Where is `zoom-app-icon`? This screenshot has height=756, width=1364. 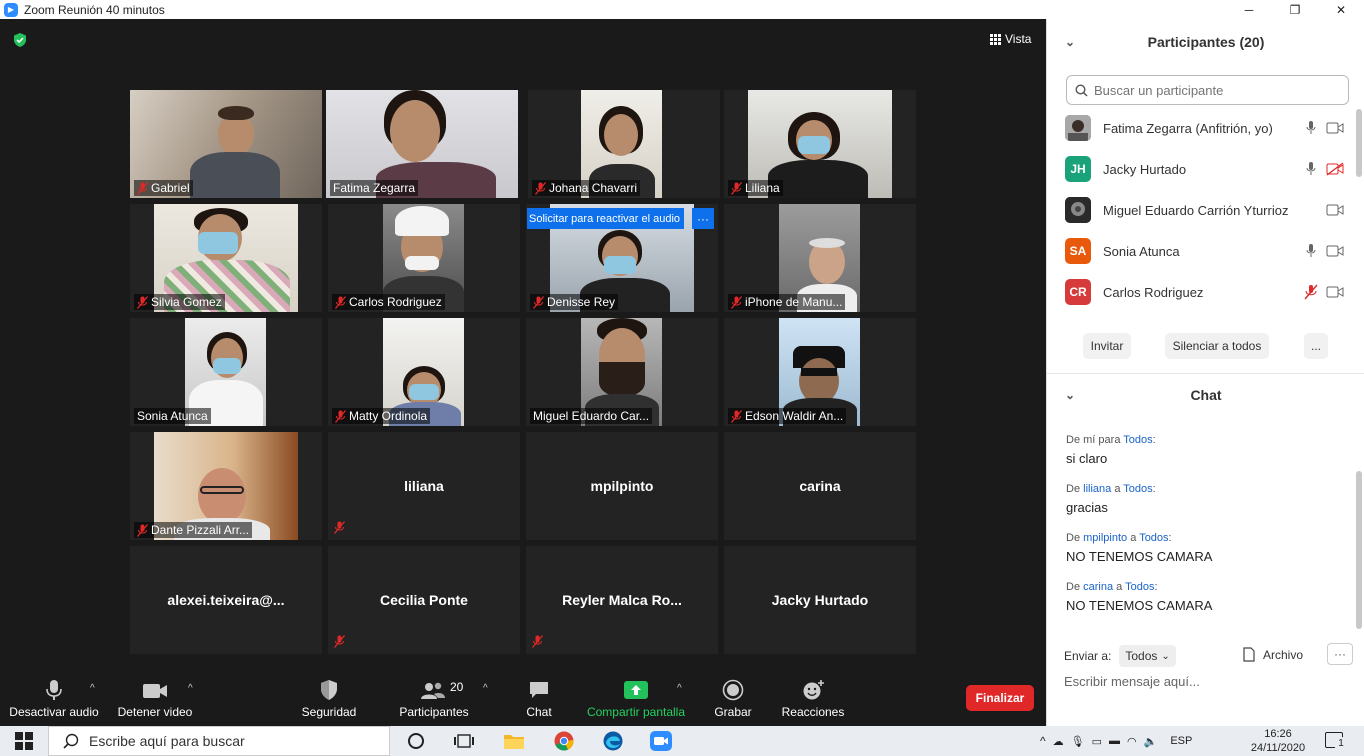
zoom-app-icon is located at coordinates (661, 741).